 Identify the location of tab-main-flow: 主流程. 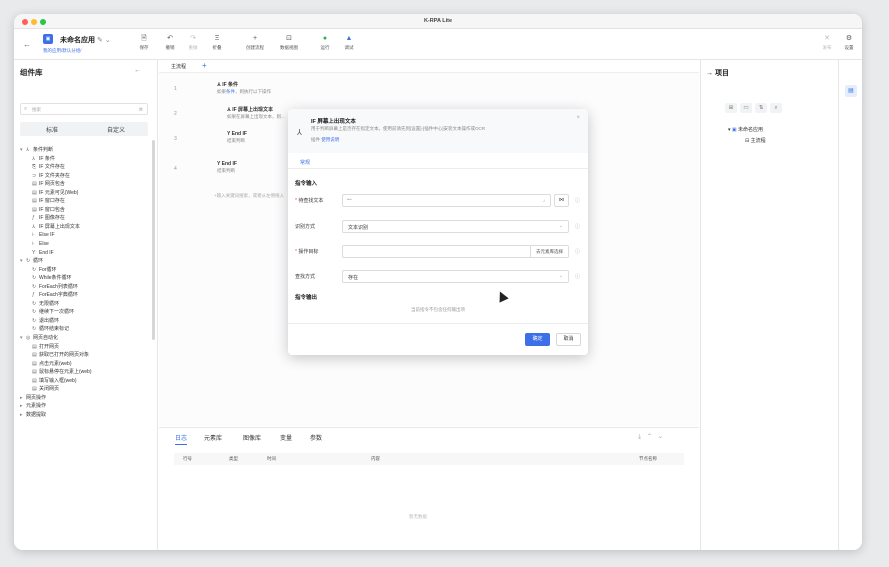
(178, 66).